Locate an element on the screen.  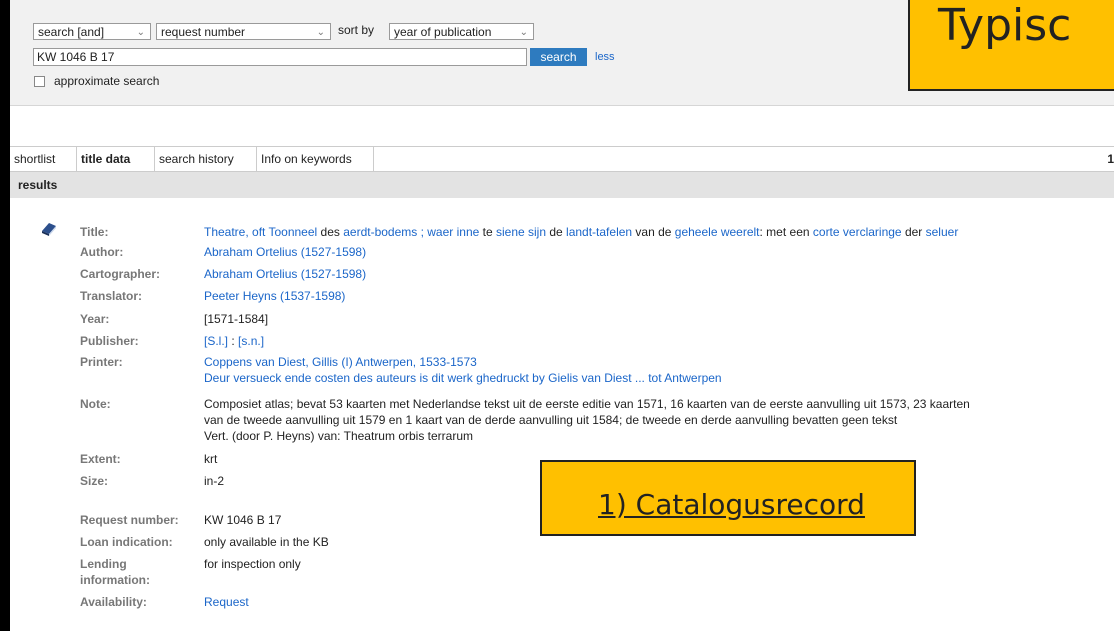
callout-typisch: Typisc is located at coordinates (1011, 45).